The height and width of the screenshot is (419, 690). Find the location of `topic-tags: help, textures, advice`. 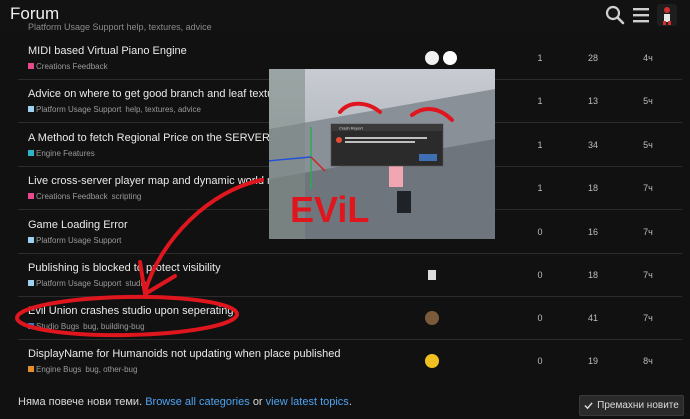

topic-tags: help, textures, advice is located at coordinates (163, 109).